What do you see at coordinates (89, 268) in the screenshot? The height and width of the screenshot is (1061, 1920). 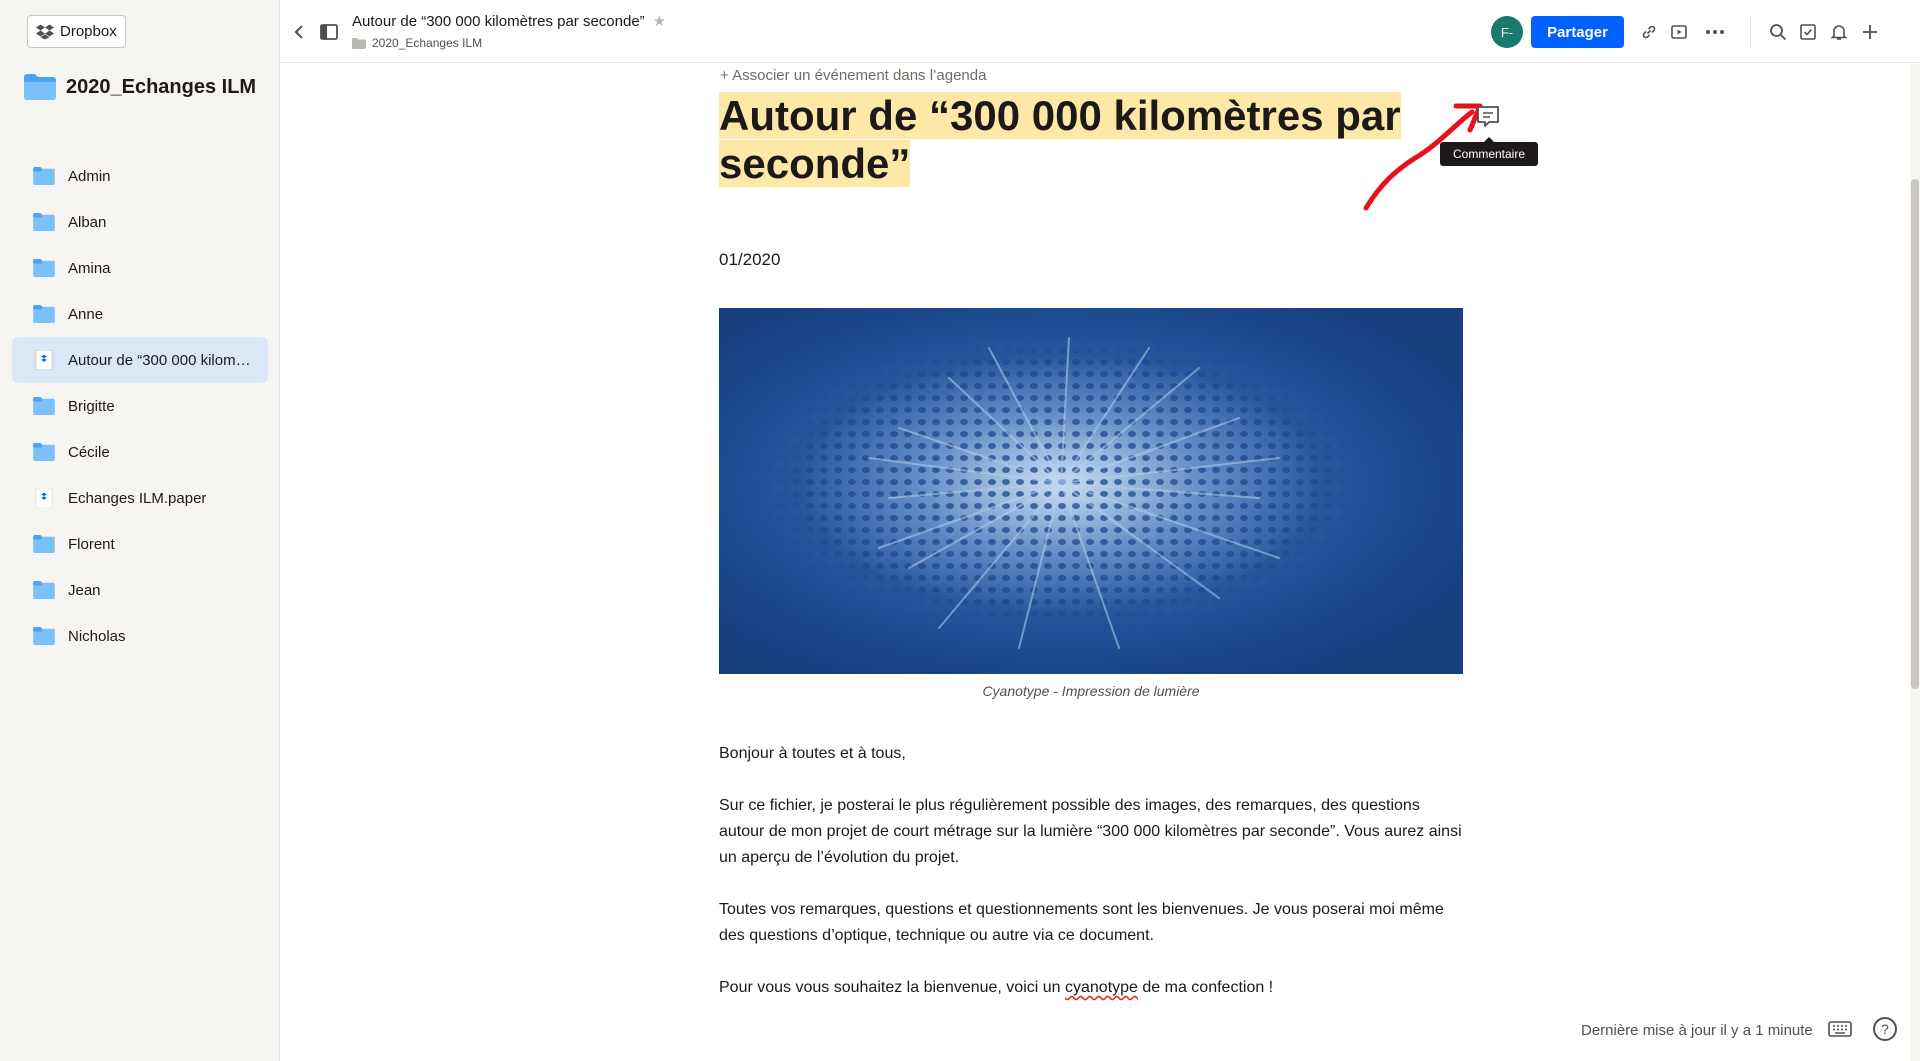 I see `sidebar-item-label: Amina` at bounding box center [89, 268].